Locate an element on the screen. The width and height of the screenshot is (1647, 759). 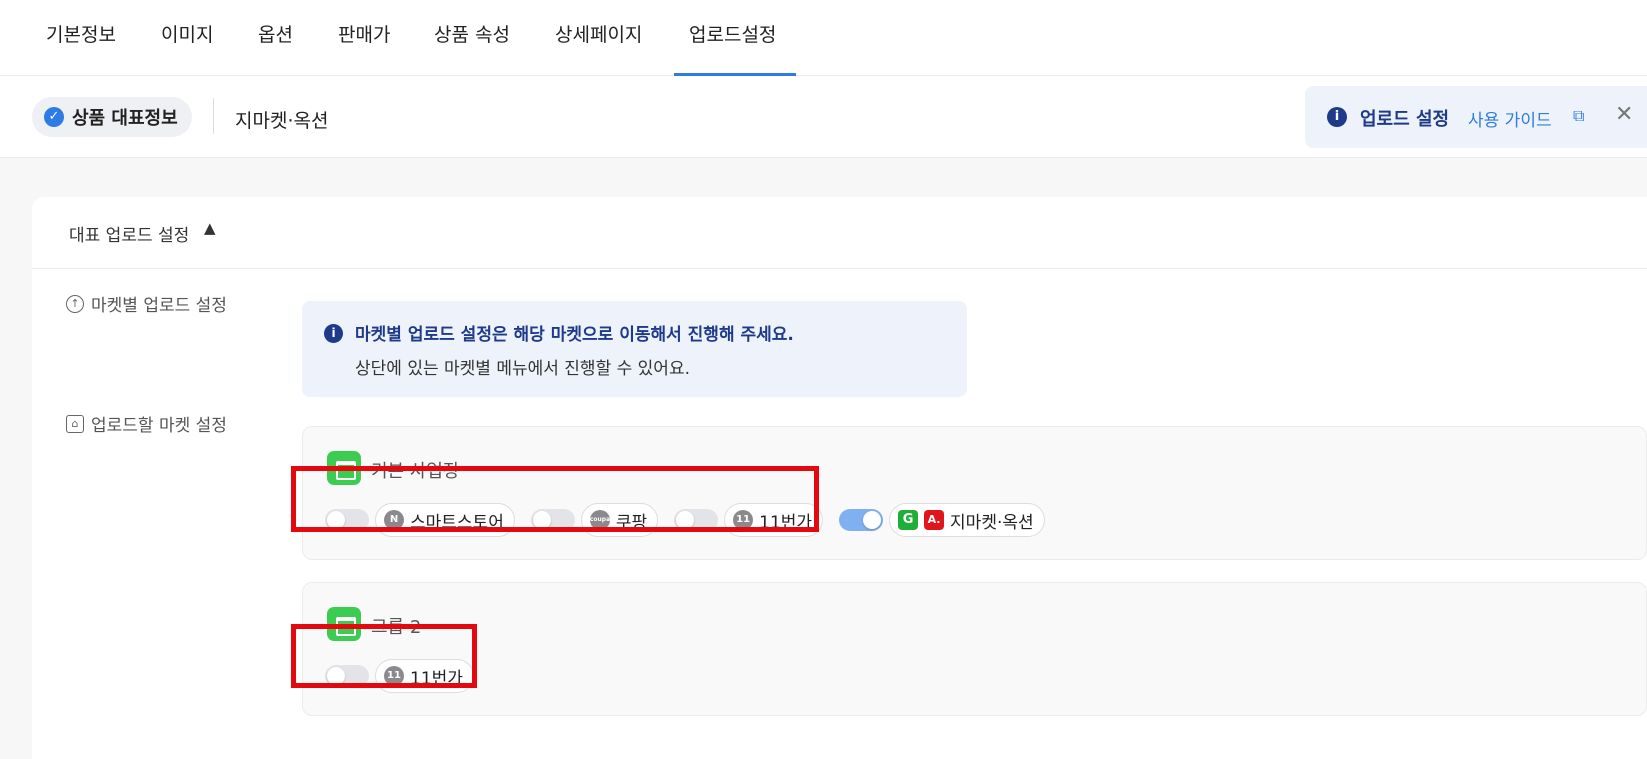
tab-basic-info: 기본정보 is located at coordinates (81, 38).